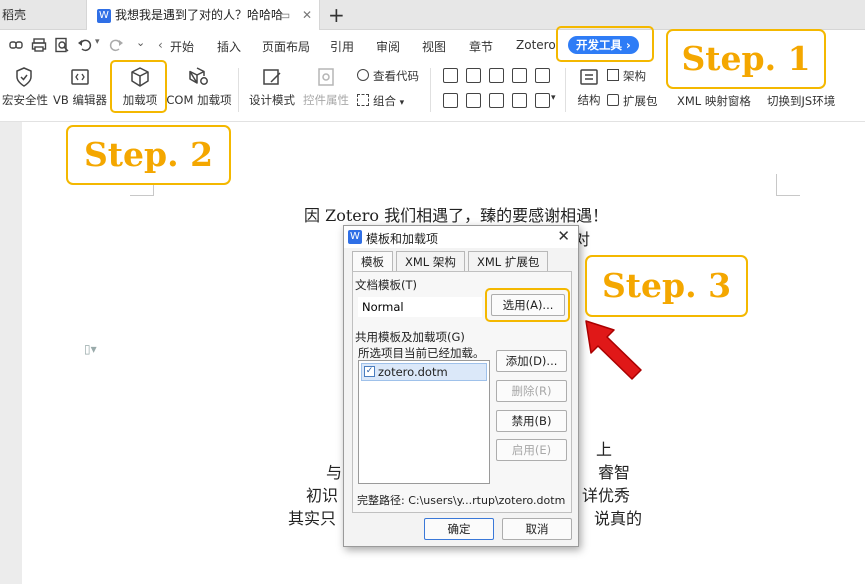  I want to click on legacy-tools-dropdown-icon: ▾, so click(553, 98).